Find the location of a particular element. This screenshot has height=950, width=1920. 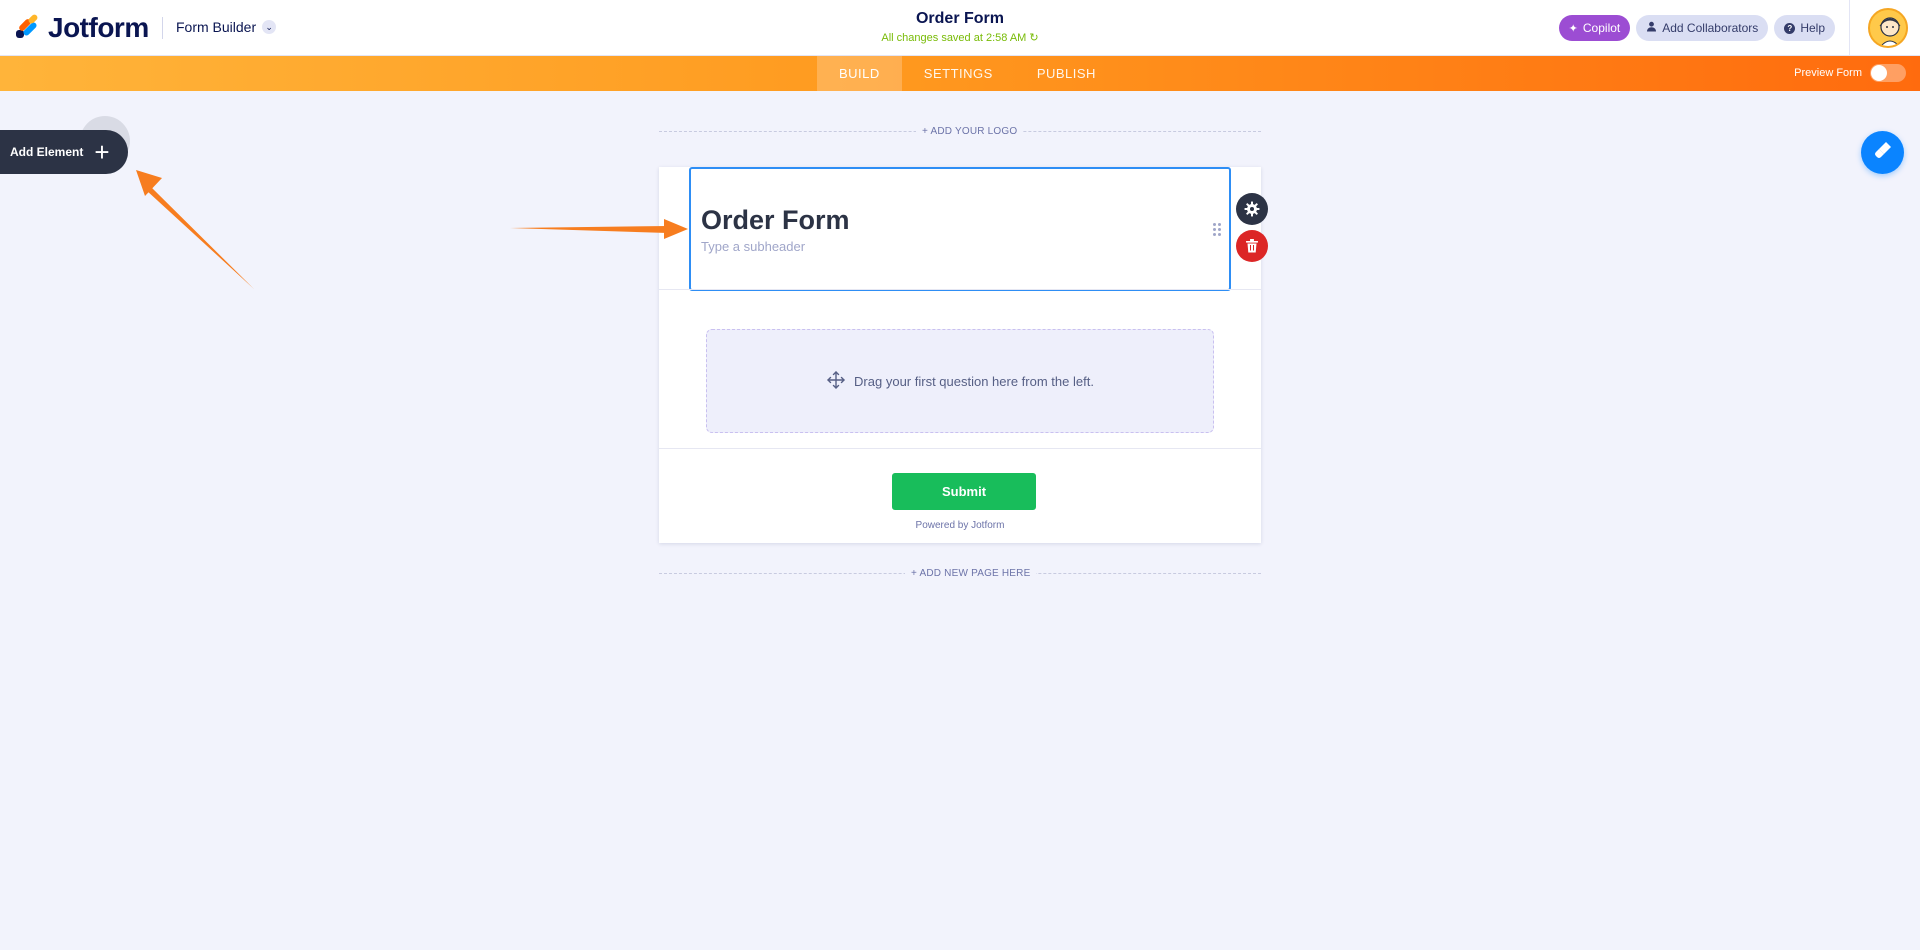

add-element-label: Add Element is located at coordinates (47, 152).